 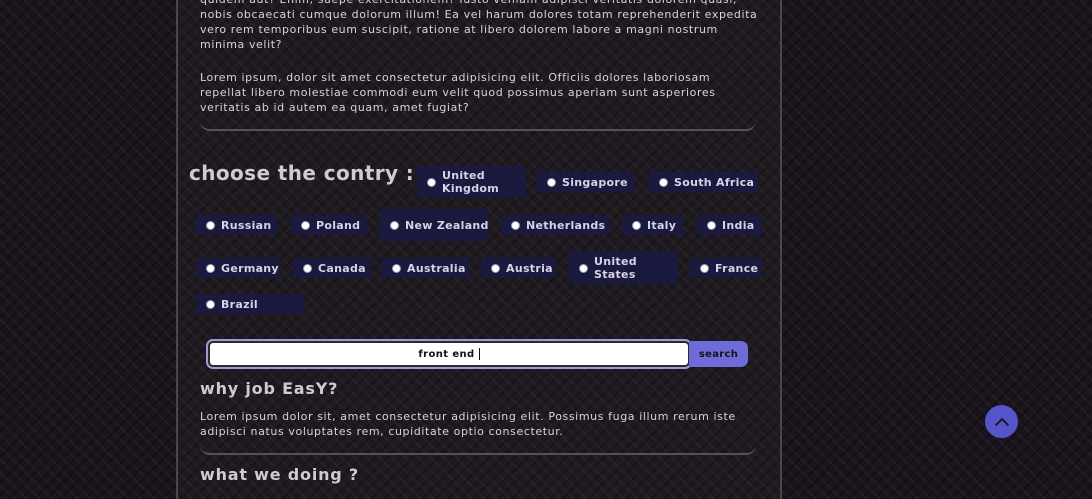 I want to click on search-input-value: front end, so click(x=446, y=354).